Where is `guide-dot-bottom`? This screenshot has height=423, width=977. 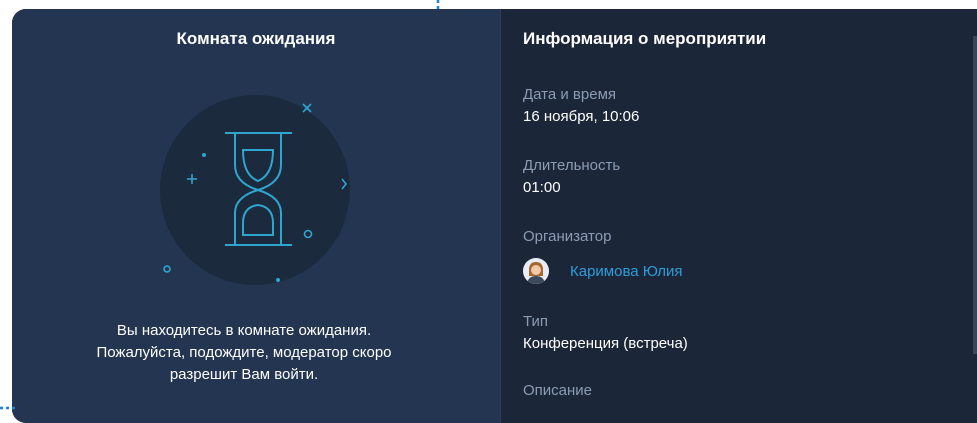
guide-dot-bottom is located at coordinates (8, 408).